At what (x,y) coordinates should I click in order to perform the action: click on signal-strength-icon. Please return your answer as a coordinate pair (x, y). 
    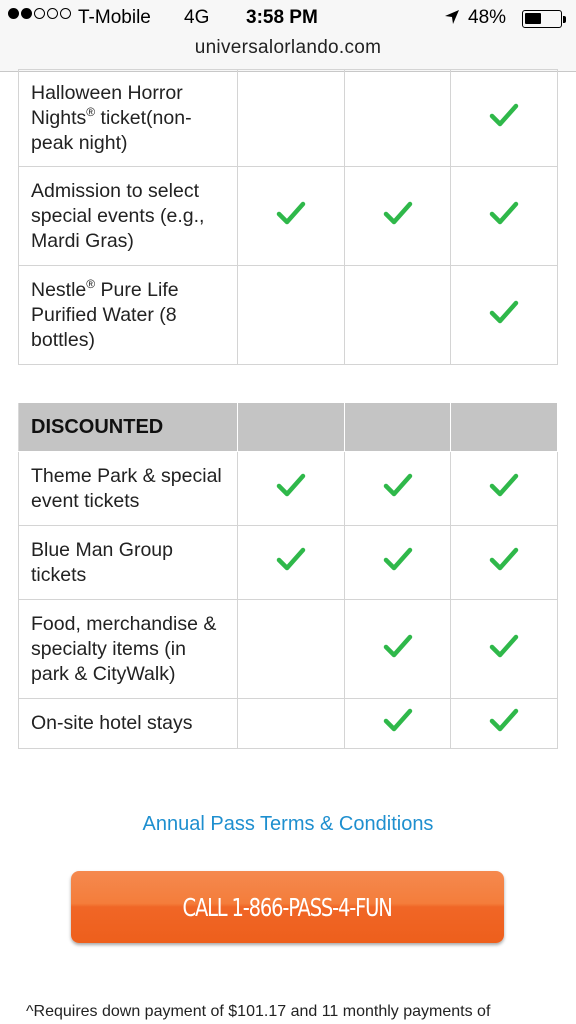
    Looking at the image, I should click on (40, 13).